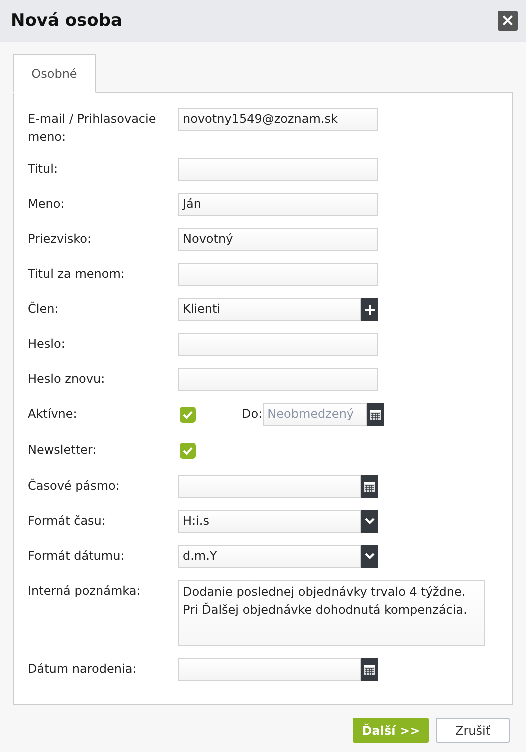 This screenshot has width=526, height=752. What do you see at coordinates (43, 169) in the screenshot?
I see `field-label: Titul:` at bounding box center [43, 169].